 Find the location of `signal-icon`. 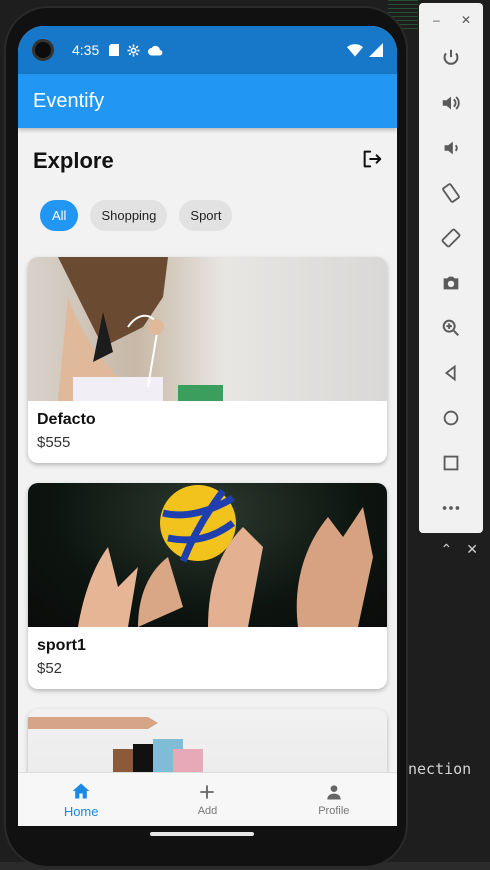

signal-icon is located at coordinates (376, 50).